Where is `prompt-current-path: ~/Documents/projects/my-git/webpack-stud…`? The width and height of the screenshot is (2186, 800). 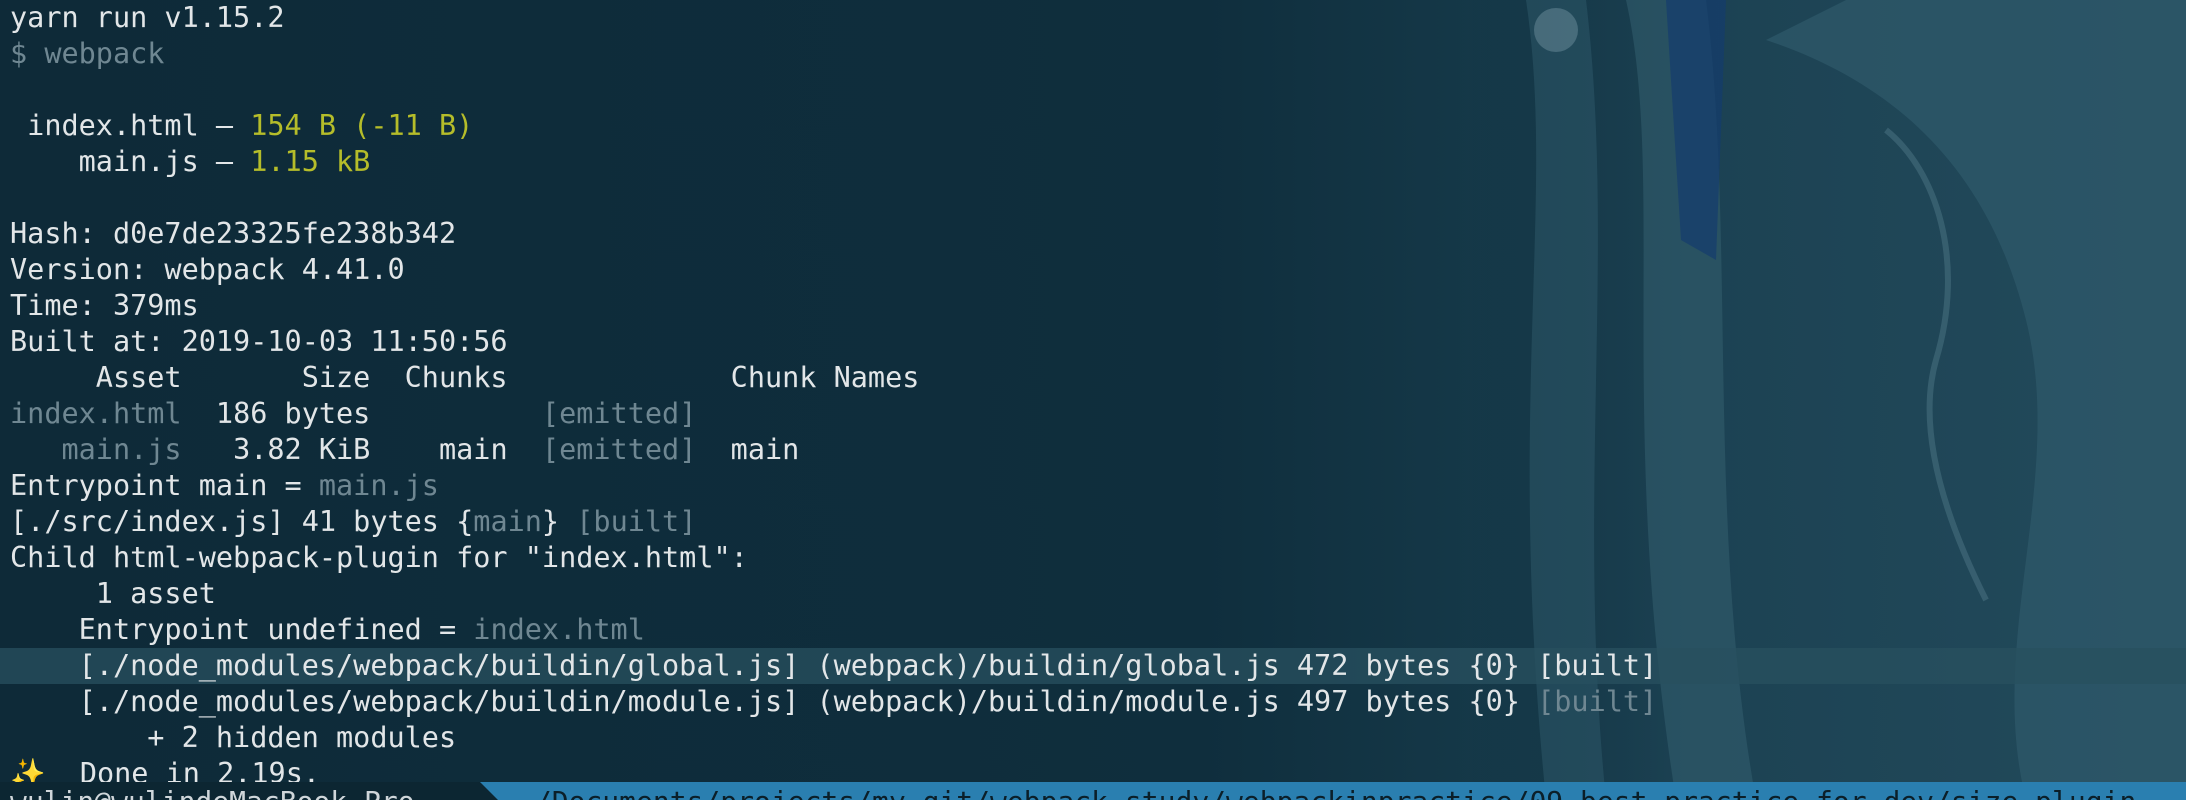
prompt-current-path: ~/Documents/projects/my-git/webpack-stud… is located at coordinates (1343, 791).